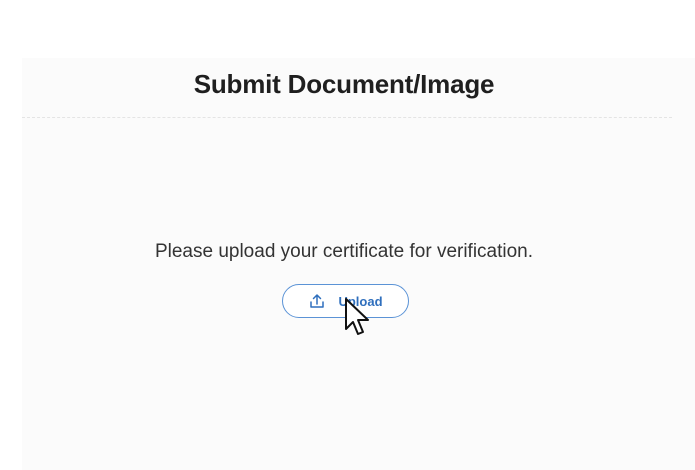 This screenshot has width=695, height=470. What do you see at coordinates (357, 316) in the screenshot?
I see `mouse-pointer-icon` at bounding box center [357, 316].